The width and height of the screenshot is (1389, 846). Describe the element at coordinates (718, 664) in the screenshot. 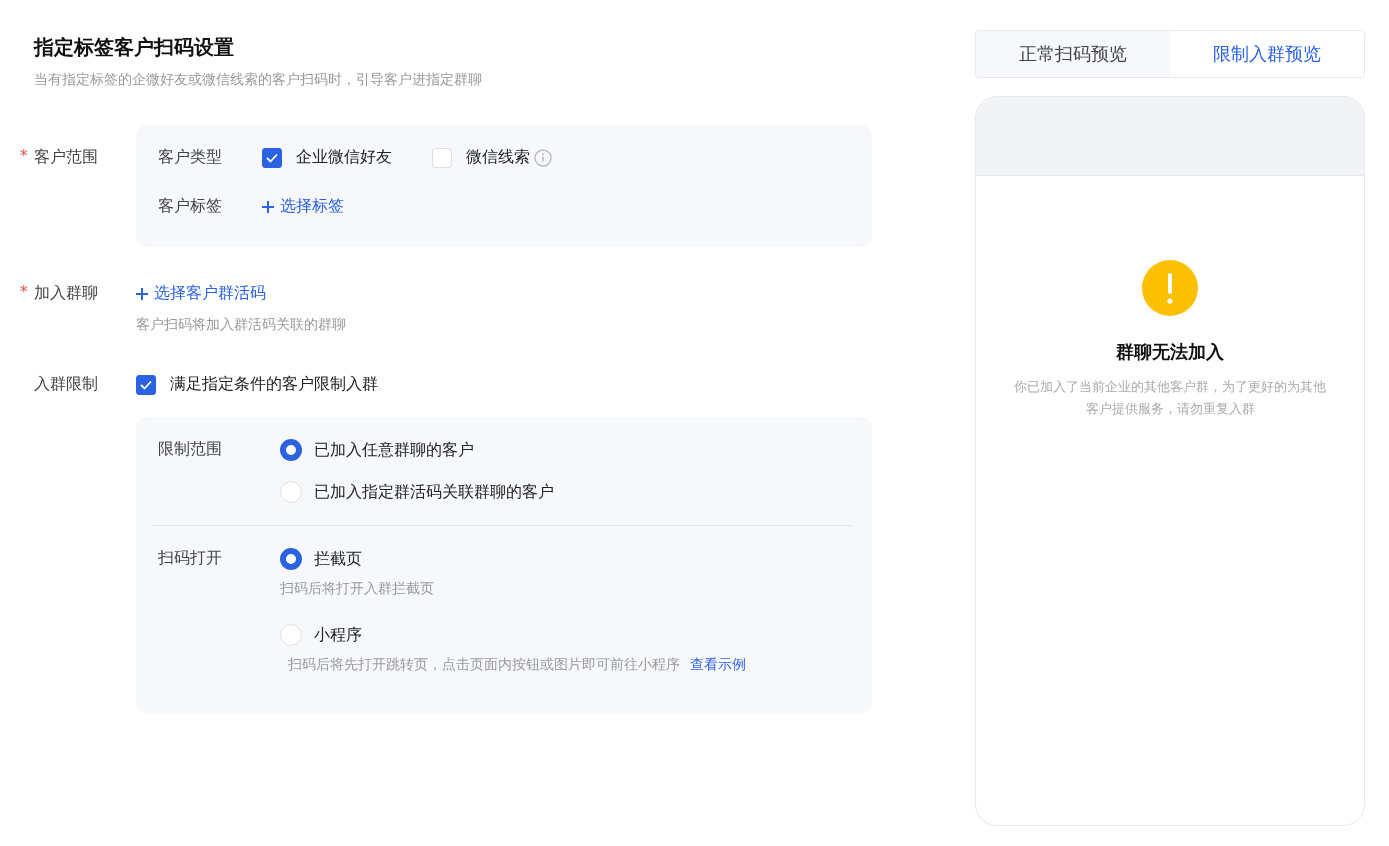

I see `view-example-link: 查看示例` at that location.